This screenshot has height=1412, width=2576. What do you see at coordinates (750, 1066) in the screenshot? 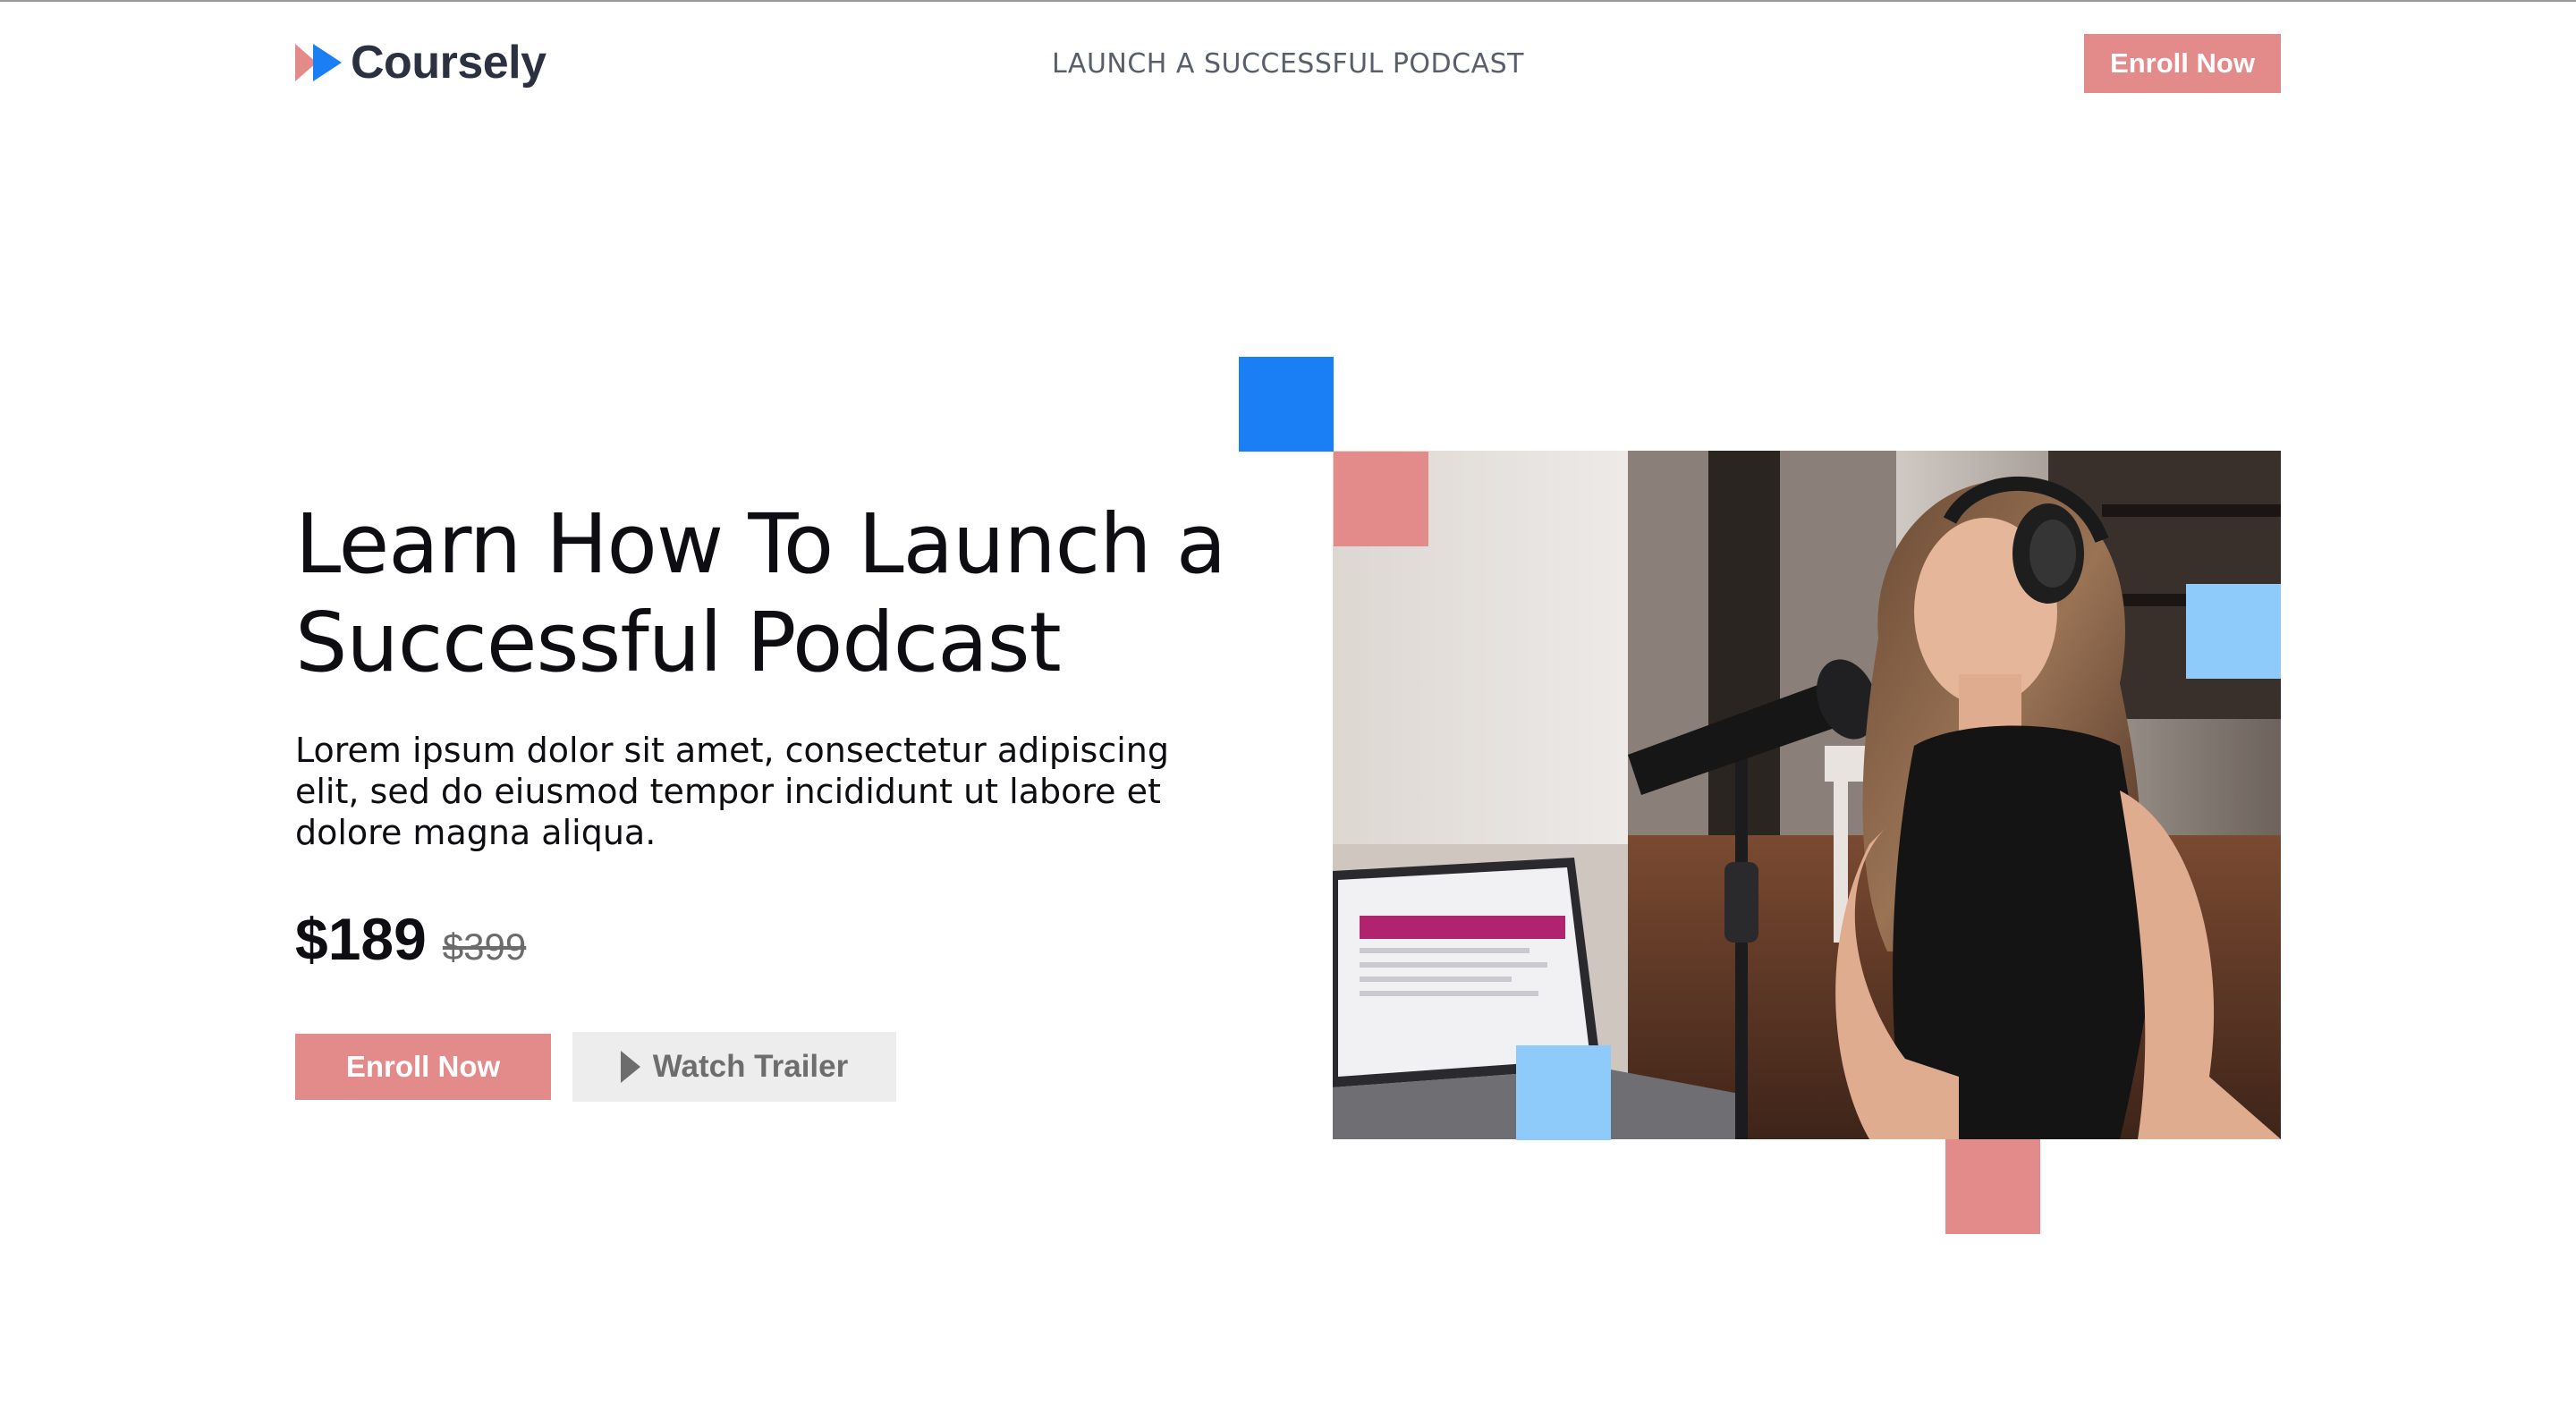
I see `watch-trailer-label: Watch Trailer` at bounding box center [750, 1066].